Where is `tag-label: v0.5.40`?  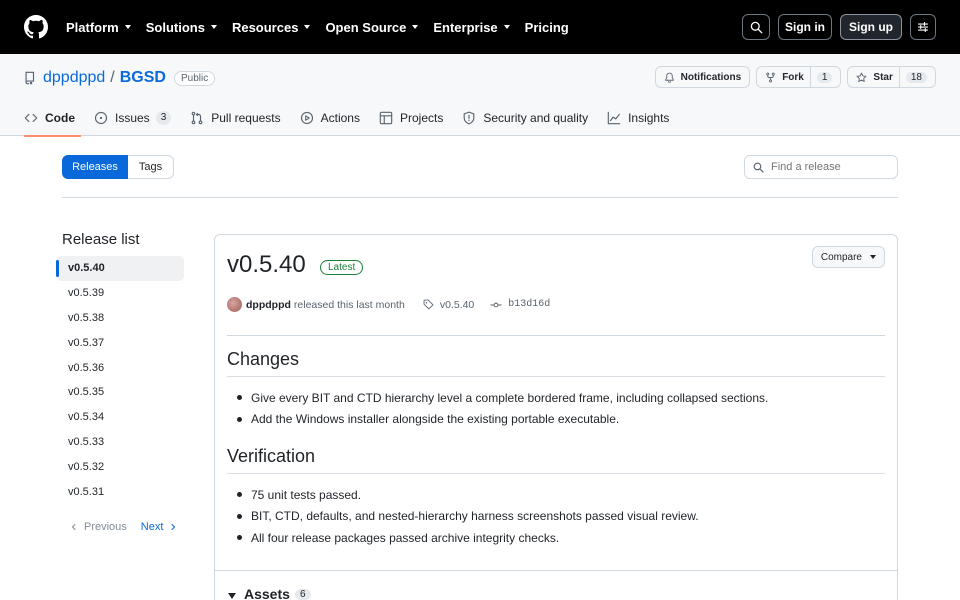 tag-label: v0.5.40 is located at coordinates (457, 304).